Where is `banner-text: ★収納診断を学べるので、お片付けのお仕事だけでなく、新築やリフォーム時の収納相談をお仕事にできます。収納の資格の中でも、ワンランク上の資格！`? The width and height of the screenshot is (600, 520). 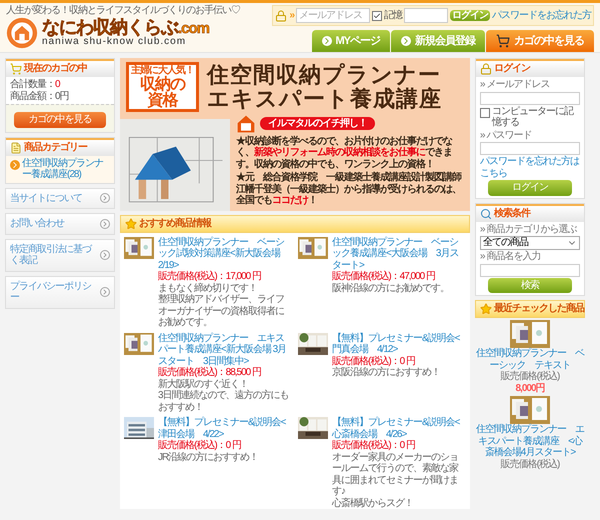 banner-text: ★収納診断を学べるので、お片付けのお仕事だけでなく、新築やリフォーム時の収納相談をお仕事にできます。収納の資格の中でも、ワンランク上の資格！ is located at coordinates (345, 153).